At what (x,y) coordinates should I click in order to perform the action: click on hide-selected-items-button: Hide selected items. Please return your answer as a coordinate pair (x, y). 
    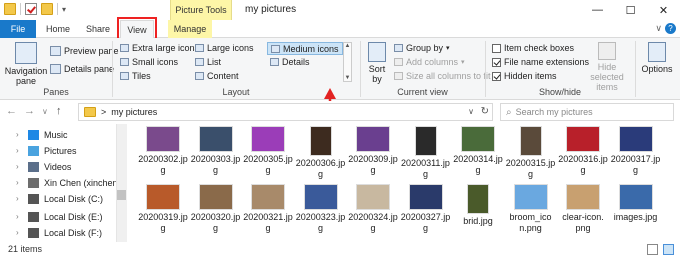
    Looking at the image, I should click on (607, 67).